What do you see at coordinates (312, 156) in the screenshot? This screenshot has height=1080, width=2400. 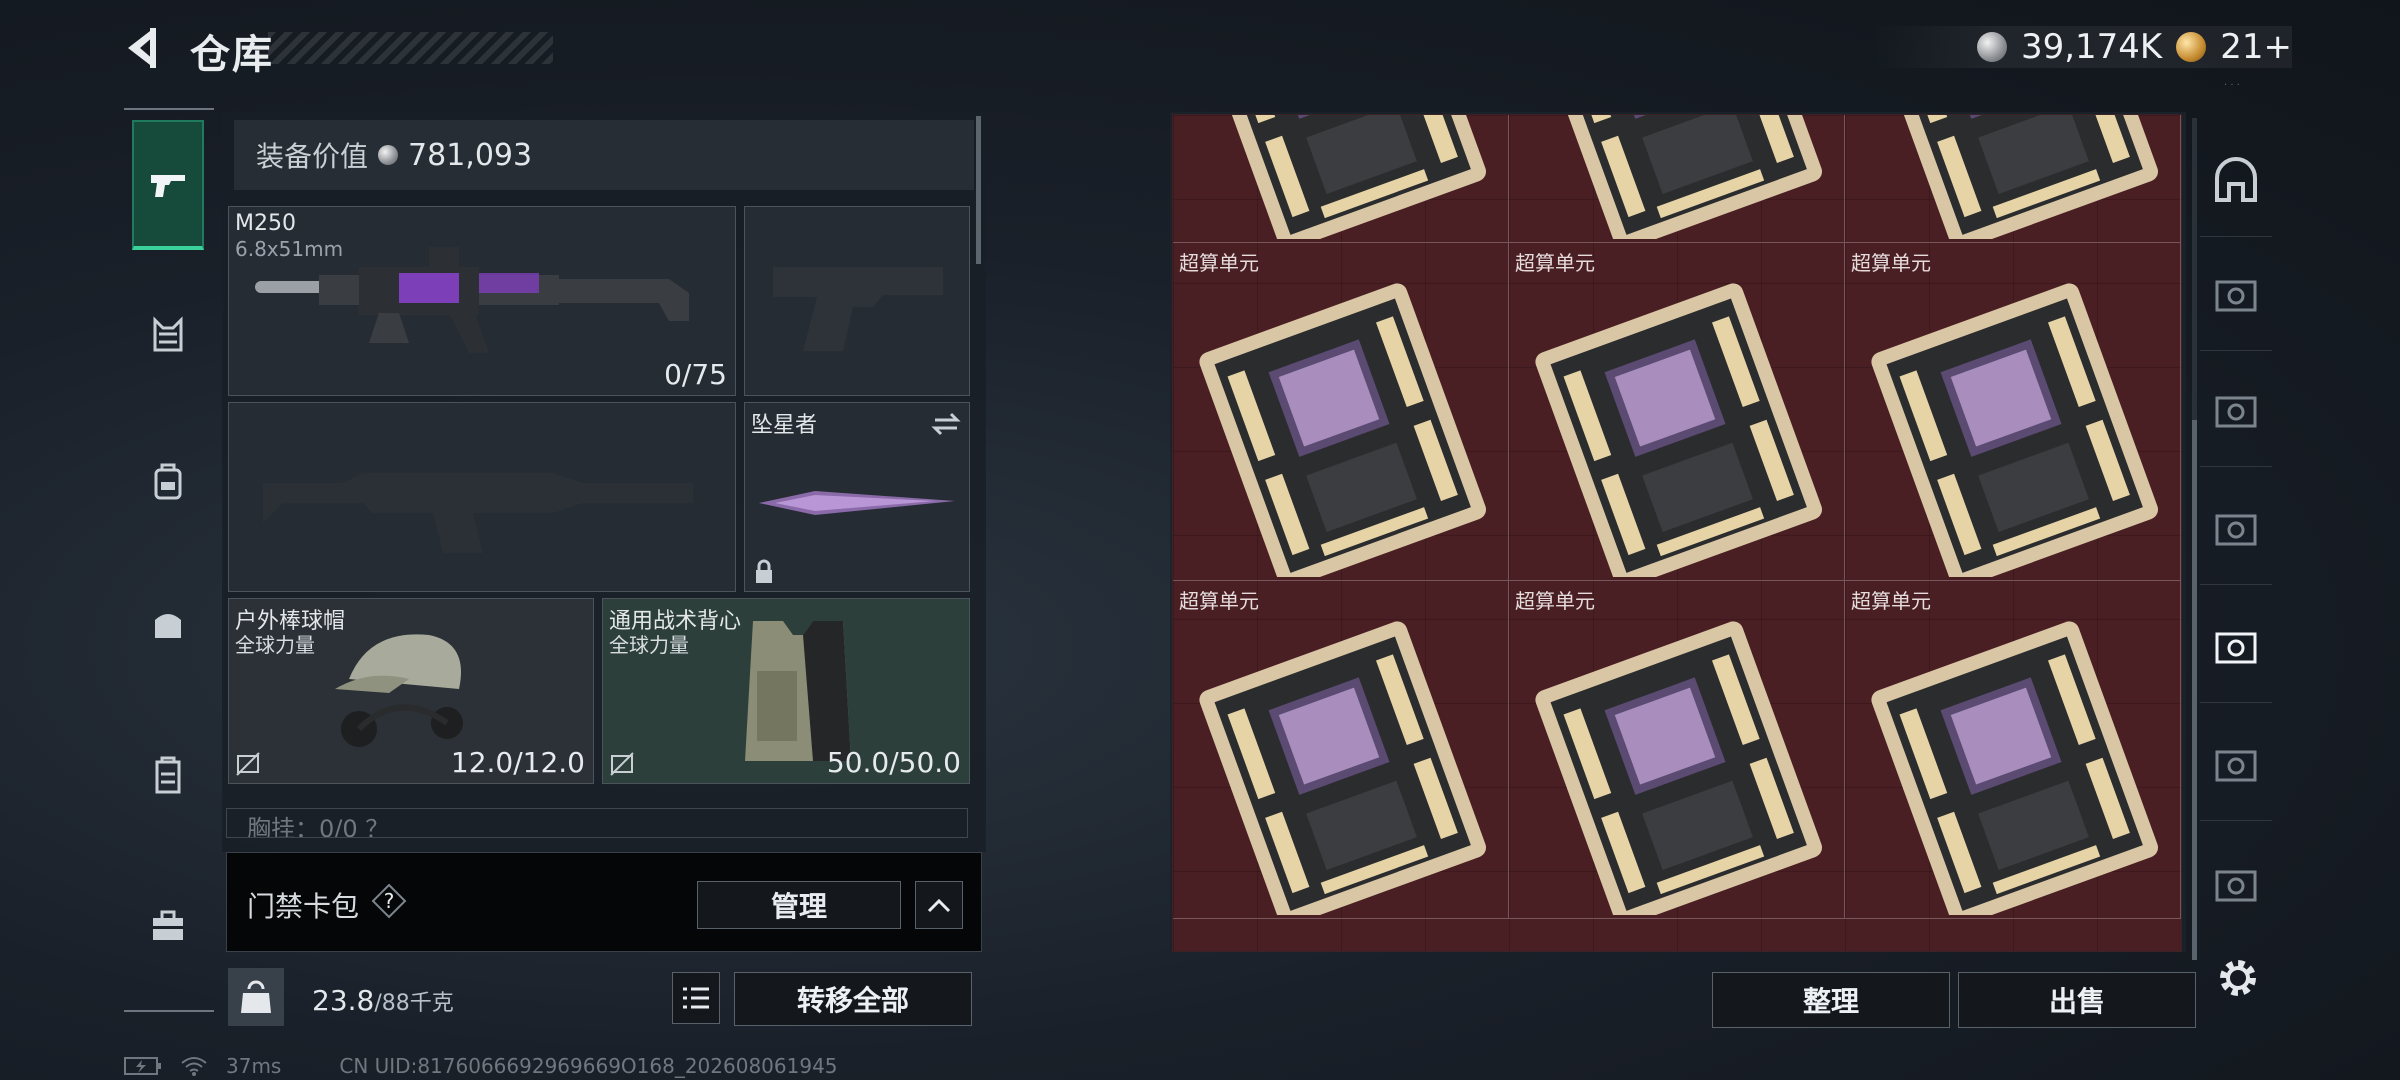 I see `equip-value-label: 装备价值` at bounding box center [312, 156].